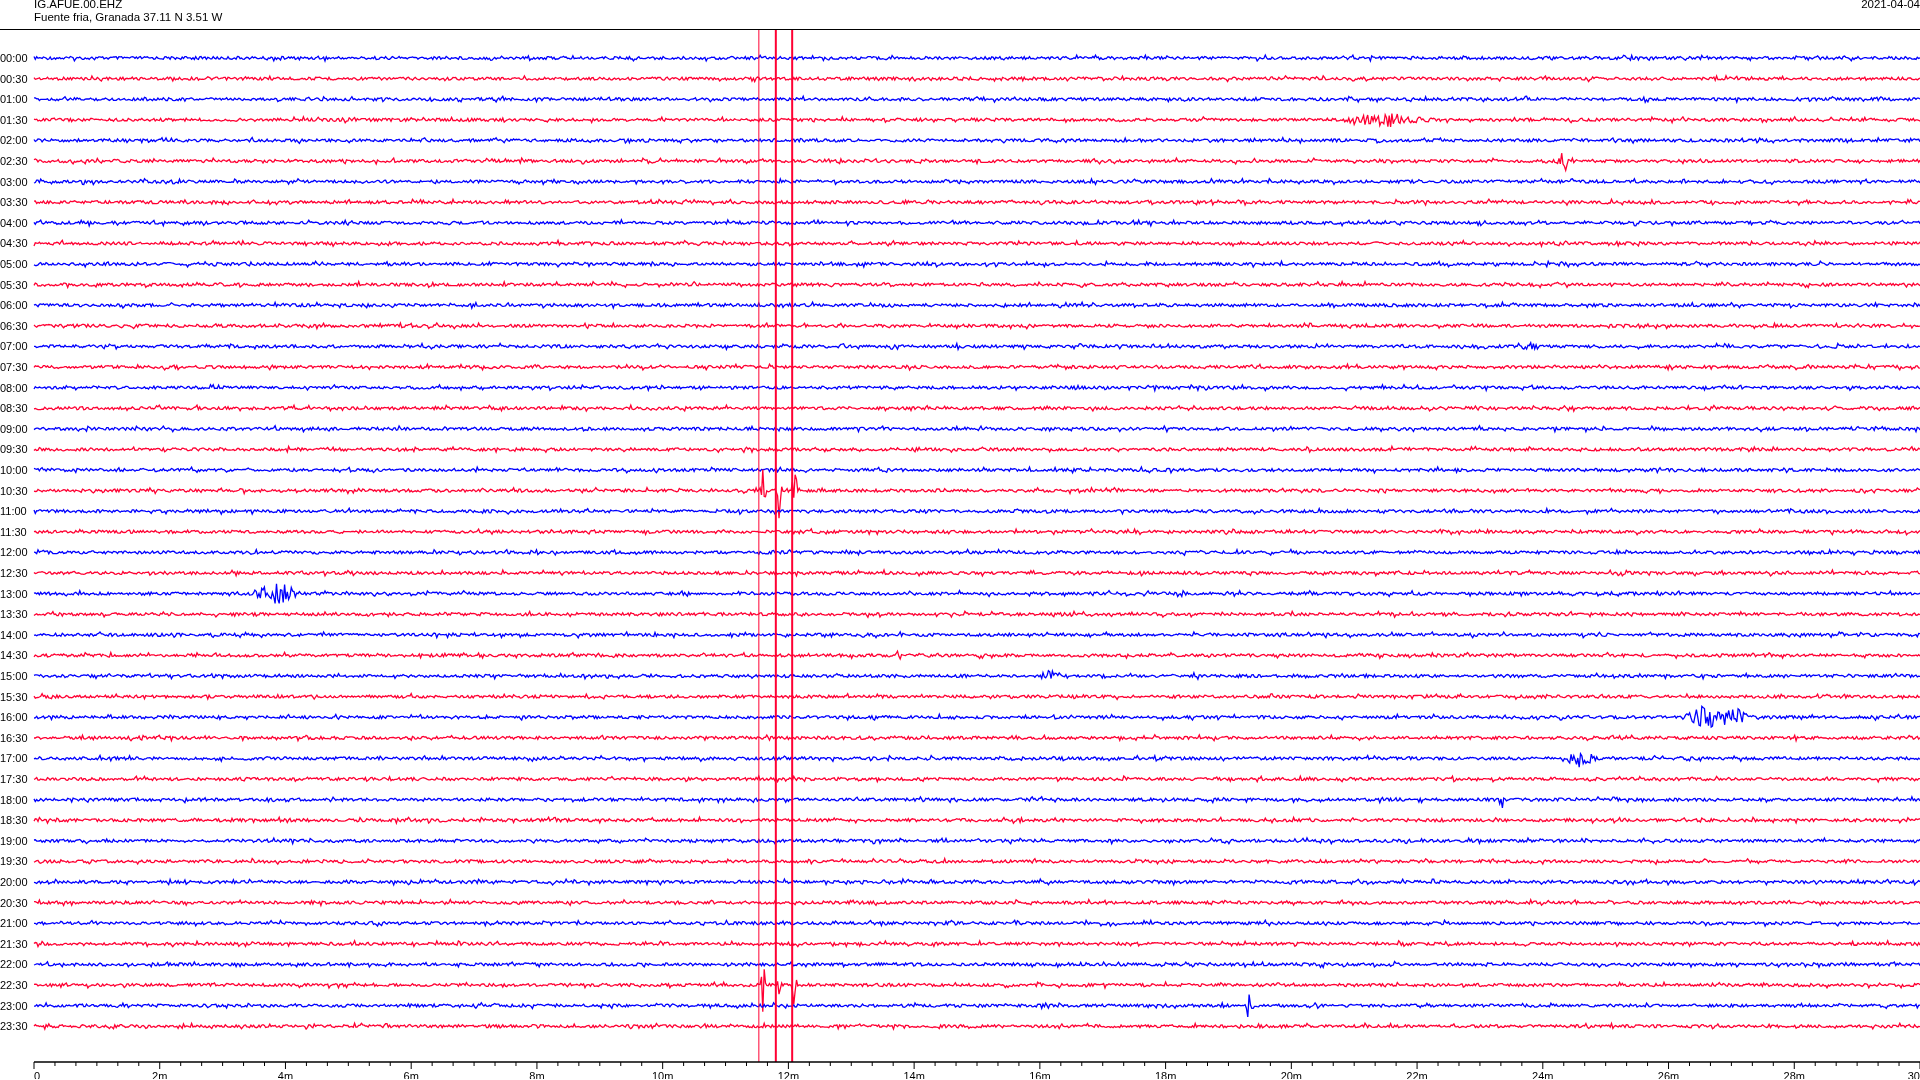  I want to click on row-time-label: 16:00, so click(14, 717).